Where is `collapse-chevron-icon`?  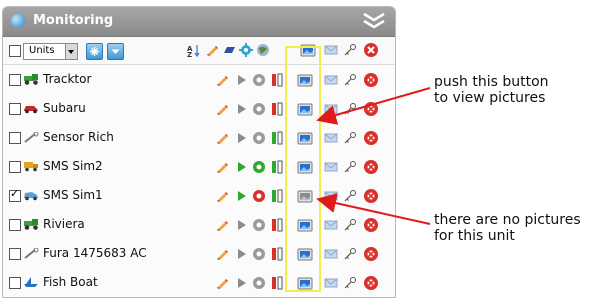 collapse-chevron-icon is located at coordinates (374, 21).